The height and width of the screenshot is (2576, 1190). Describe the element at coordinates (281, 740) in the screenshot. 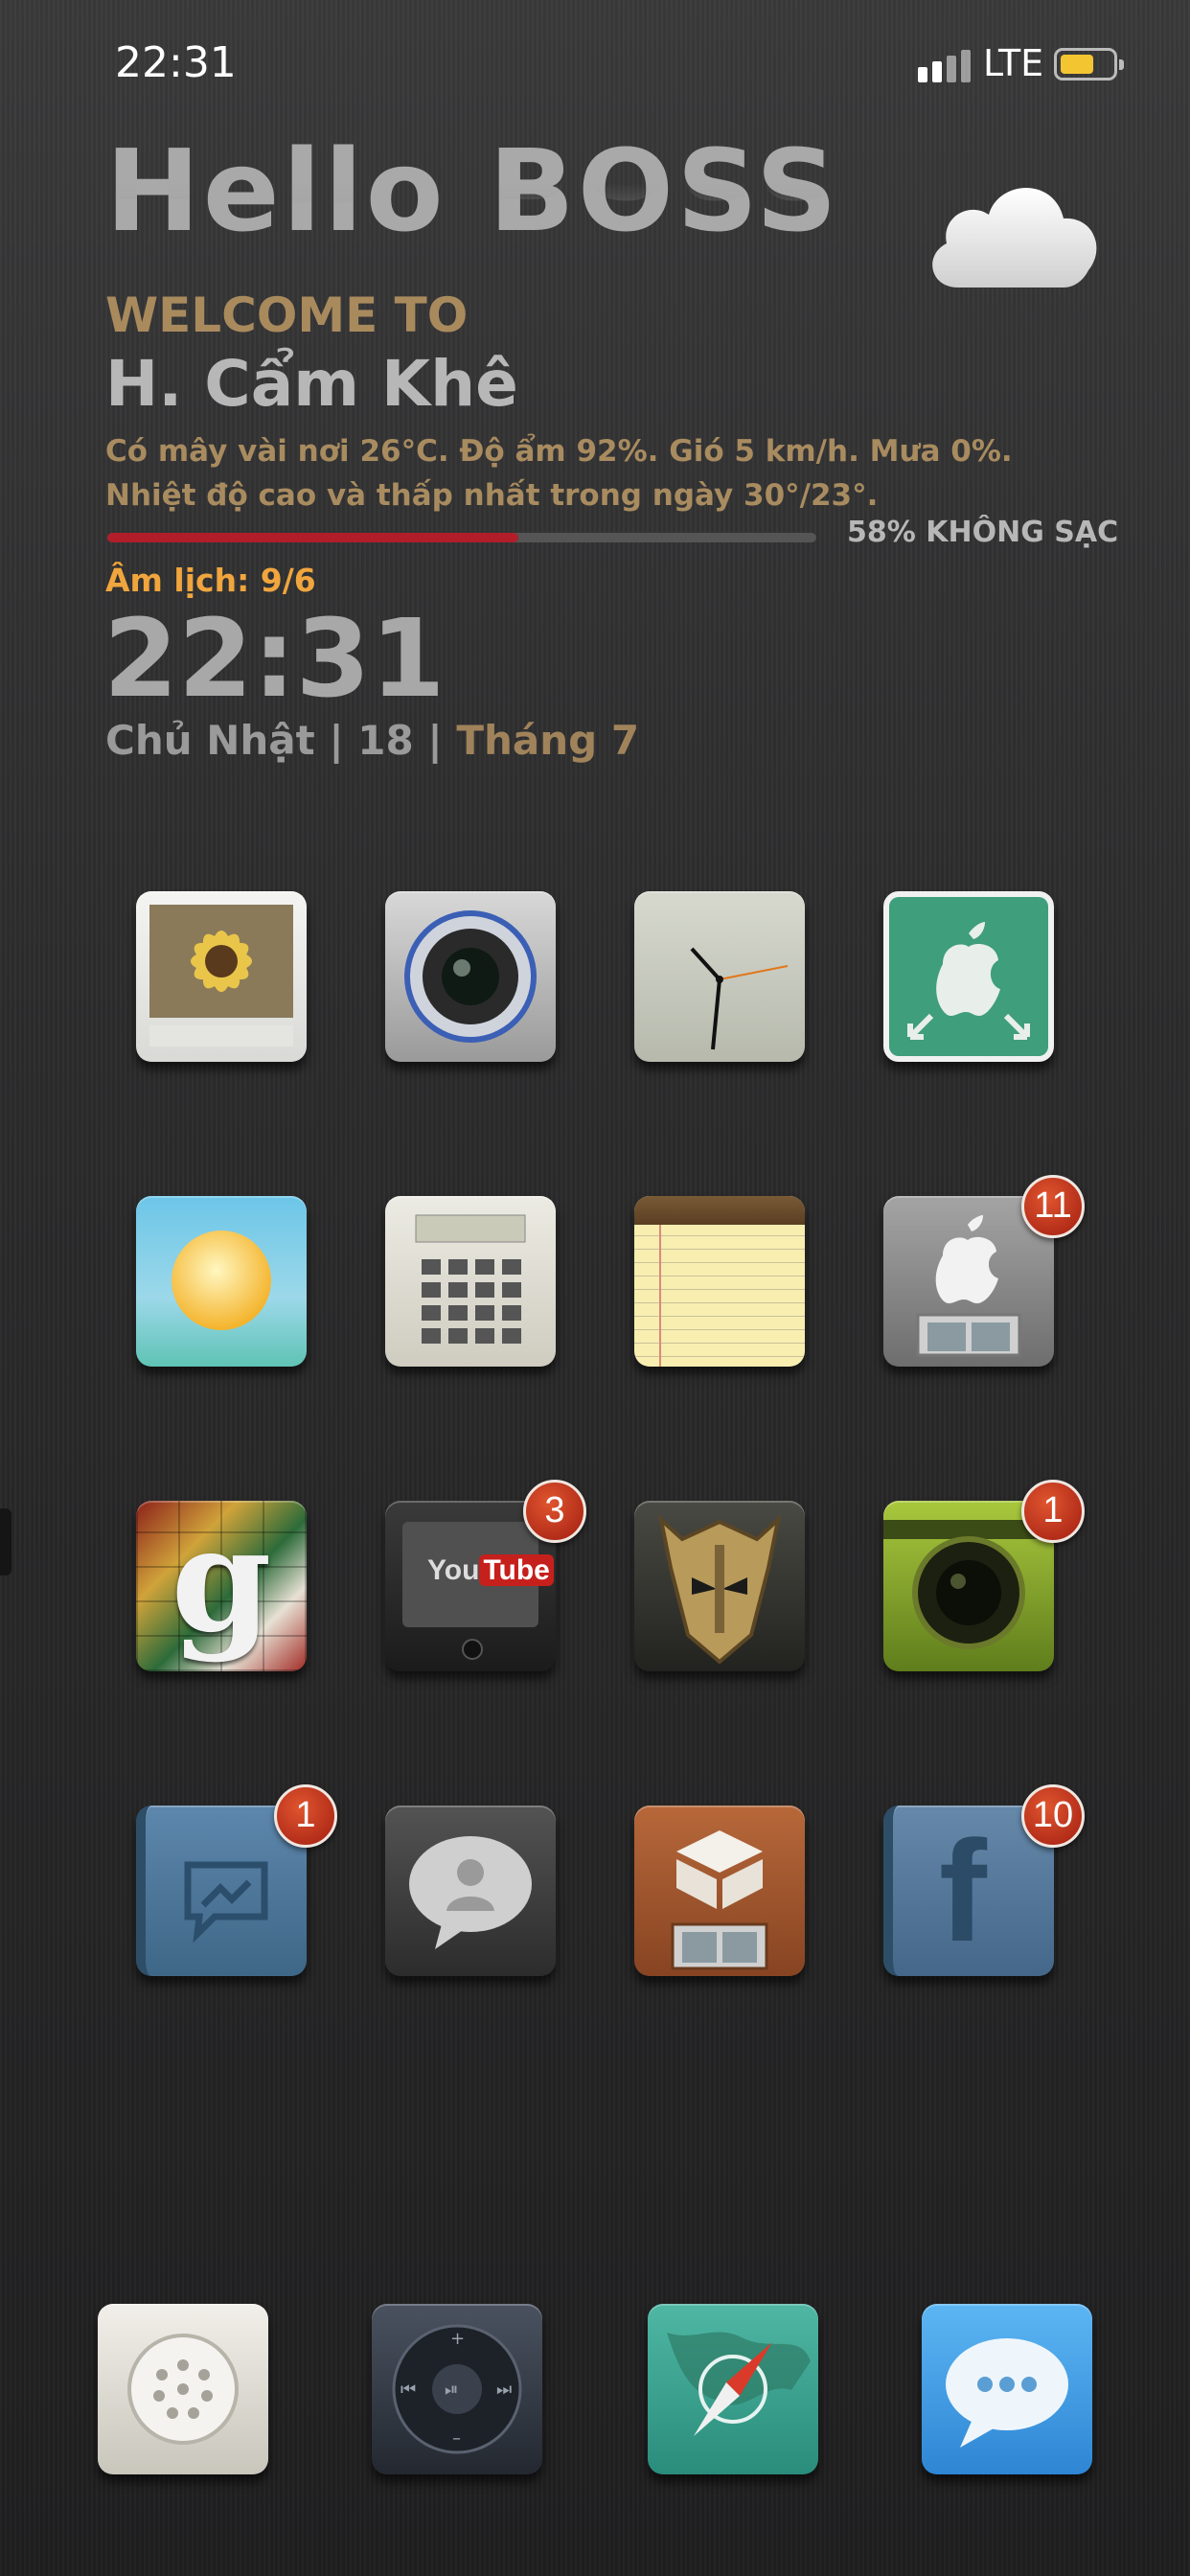

I see `day-text: Chủ Nhật | 18 |` at that location.